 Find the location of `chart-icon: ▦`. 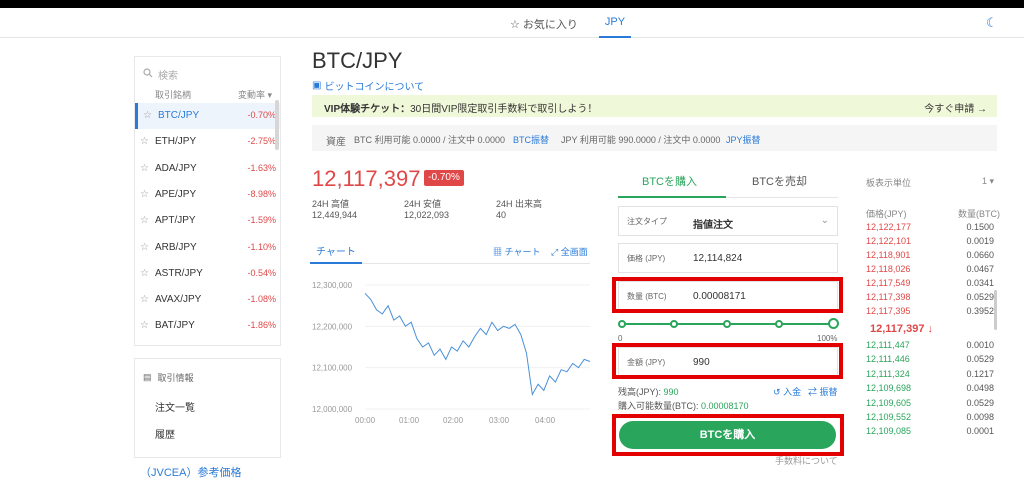

chart-icon: ▦ is located at coordinates (498, 252).